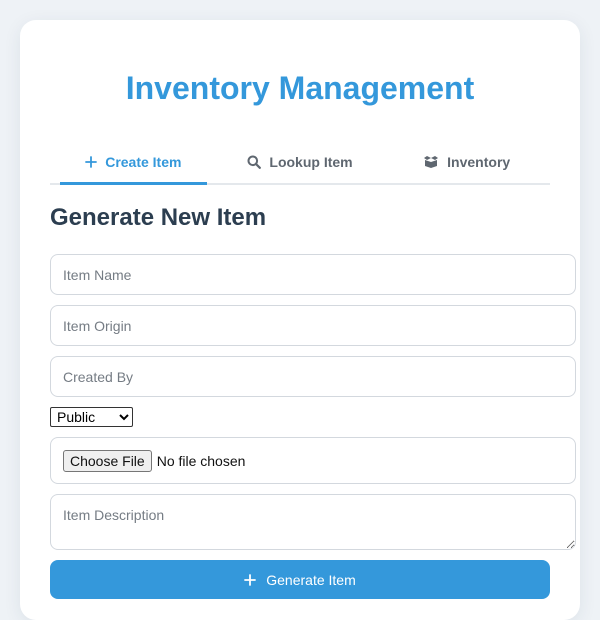 The height and width of the screenshot is (620, 600). What do you see at coordinates (311, 161) in the screenshot?
I see `tab-label: Lookup Item` at bounding box center [311, 161].